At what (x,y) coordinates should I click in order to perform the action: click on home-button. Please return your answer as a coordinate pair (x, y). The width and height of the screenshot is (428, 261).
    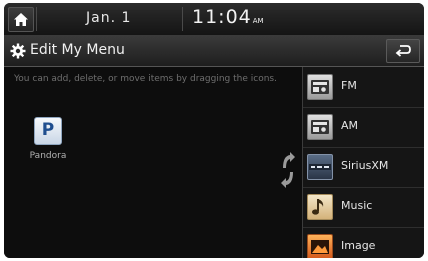
    Looking at the image, I should click on (21, 19).